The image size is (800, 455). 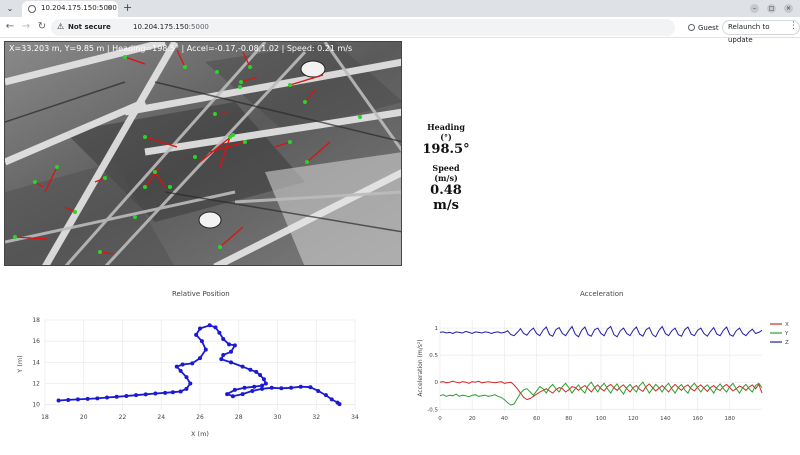 What do you see at coordinates (568, 419) in the screenshot?
I see `acceleration-xtick-label: 80` at bounding box center [568, 419].